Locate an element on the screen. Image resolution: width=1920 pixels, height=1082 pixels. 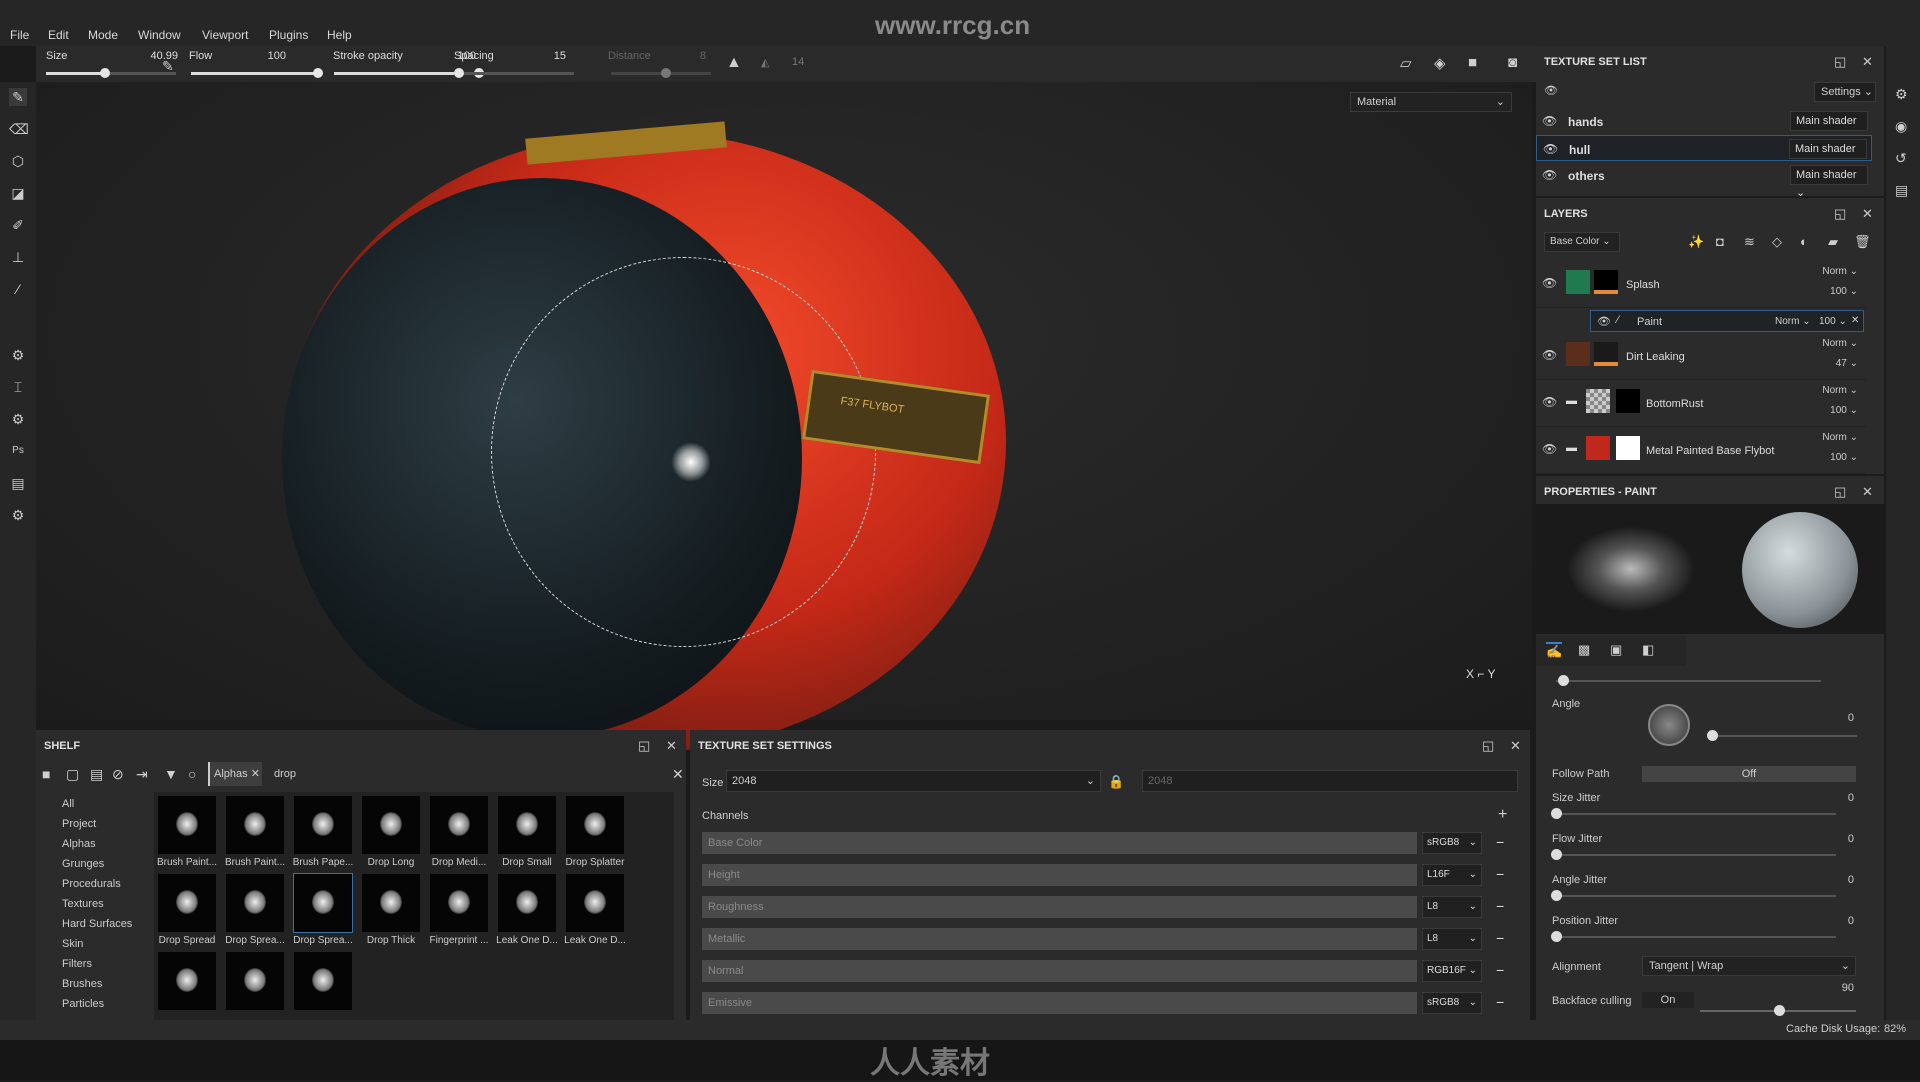
remove-tag-icon: ✕ is located at coordinates (255, 774).